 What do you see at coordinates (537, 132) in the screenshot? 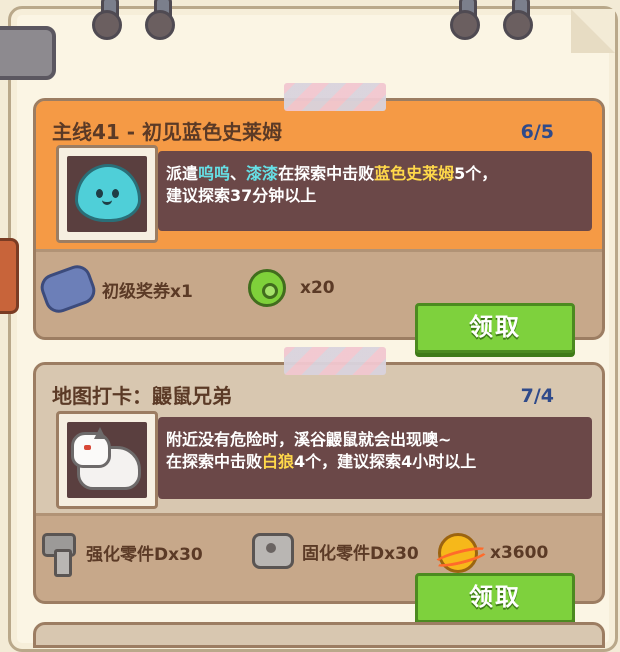
I see `quest-progress: 6/5` at bounding box center [537, 132].